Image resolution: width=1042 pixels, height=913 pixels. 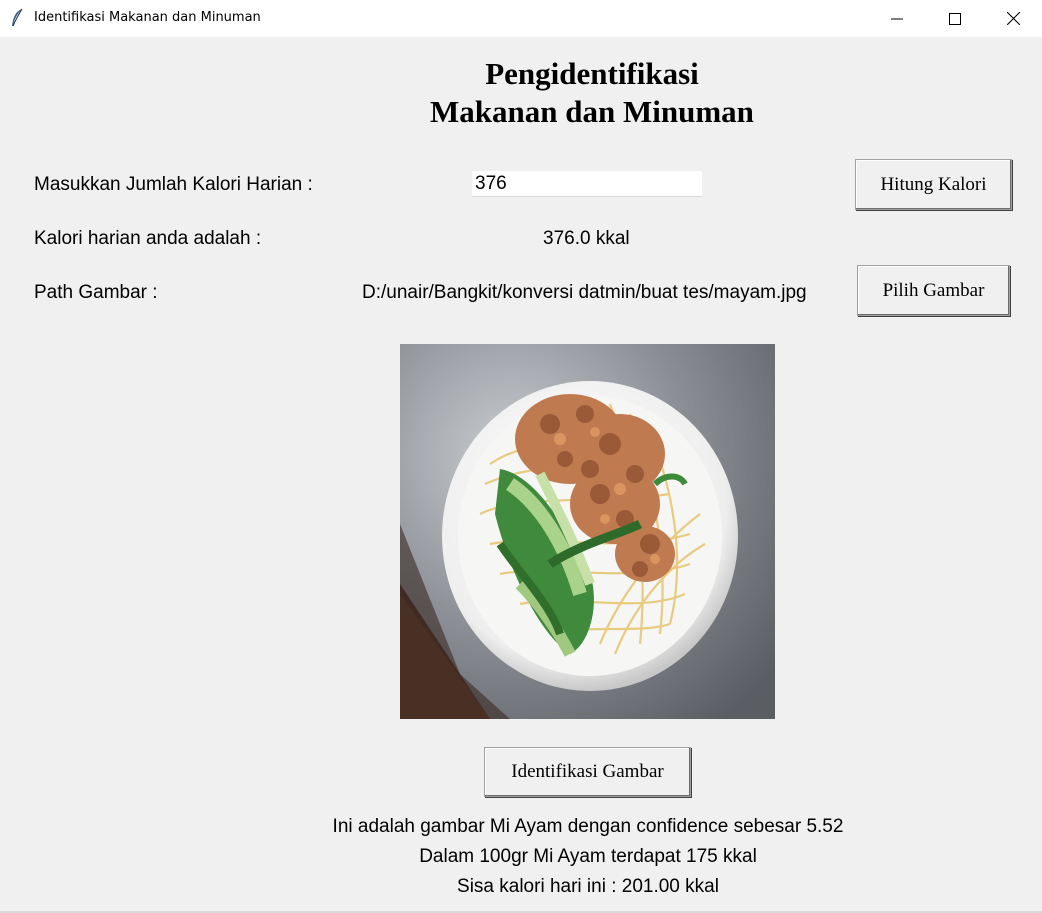 What do you see at coordinates (586, 238) in the screenshot?
I see `daily-calorie-value: 376.0 kkal` at bounding box center [586, 238].